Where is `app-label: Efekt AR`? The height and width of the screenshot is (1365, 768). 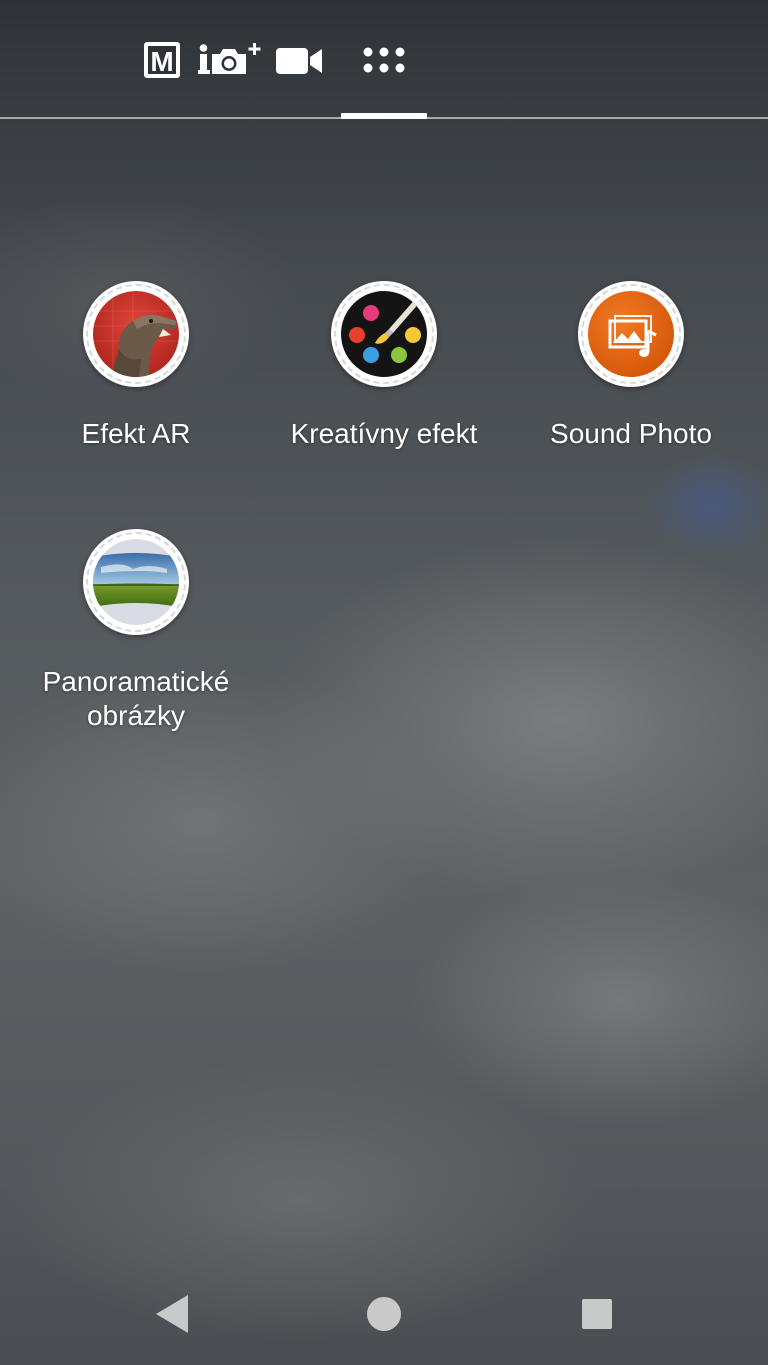 app-label: Efekt AR is located at coordinates (136, 433).